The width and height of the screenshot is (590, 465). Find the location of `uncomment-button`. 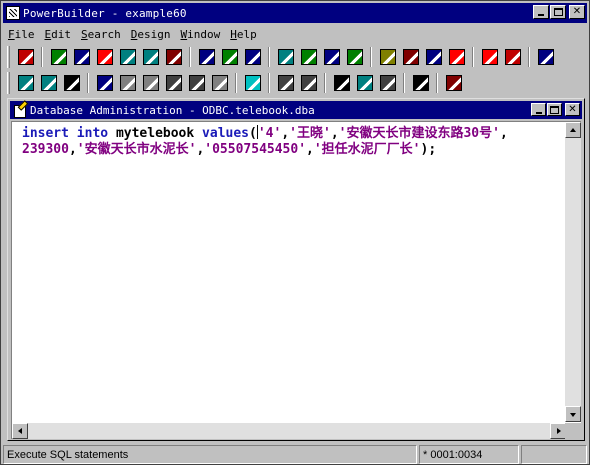

uncomment-button is located at coordinates (308, 83).